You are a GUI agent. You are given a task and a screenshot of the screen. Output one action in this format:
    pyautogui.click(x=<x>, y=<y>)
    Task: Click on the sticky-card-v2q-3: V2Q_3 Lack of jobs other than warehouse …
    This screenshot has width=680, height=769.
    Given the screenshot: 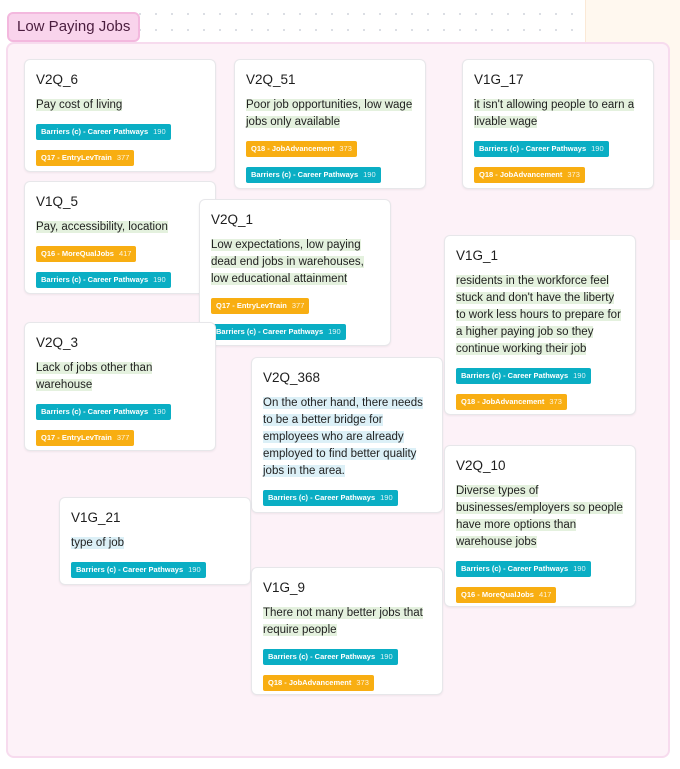 What is the action you would take?
    pyautogui.click(x=120, y=386)
    